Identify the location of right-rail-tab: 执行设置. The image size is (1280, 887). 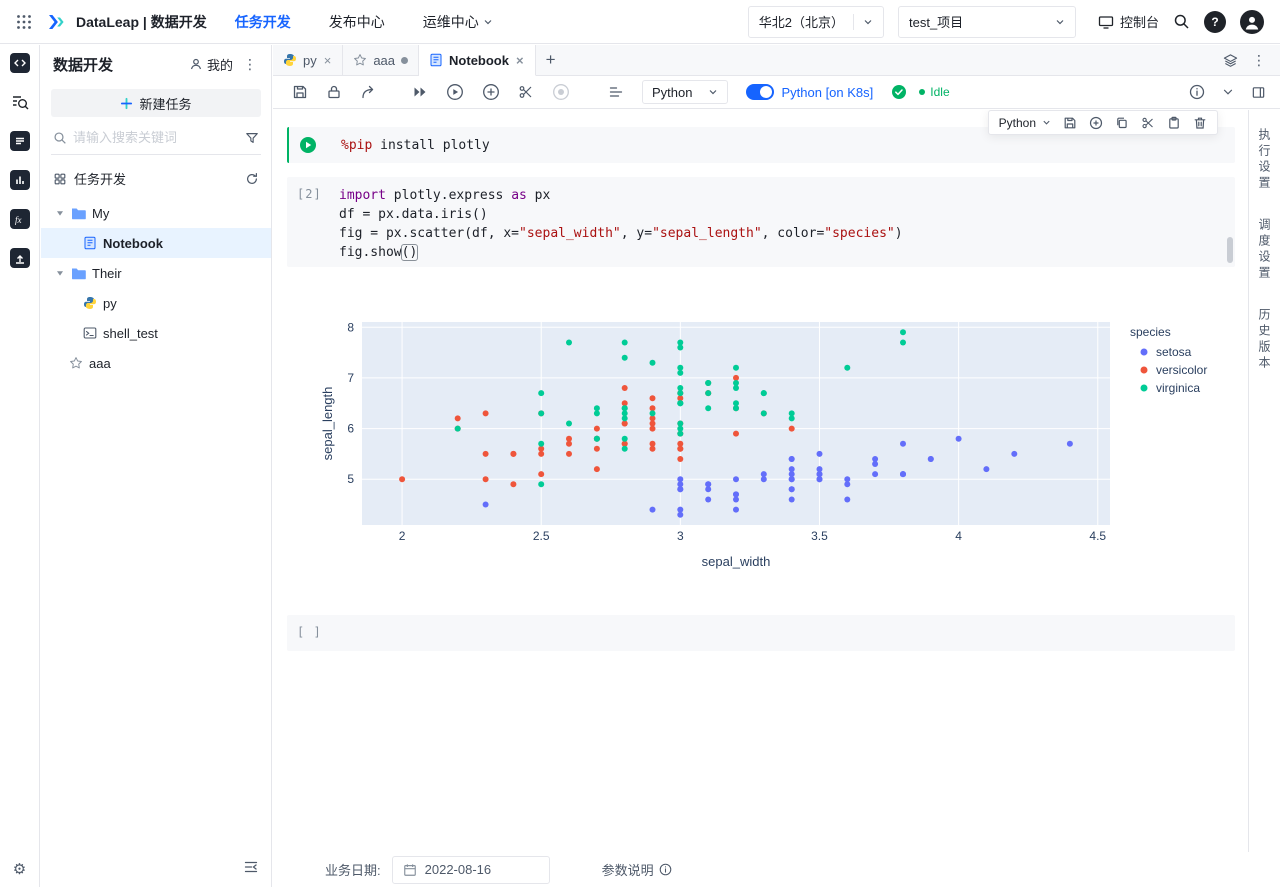
(1264, 160).